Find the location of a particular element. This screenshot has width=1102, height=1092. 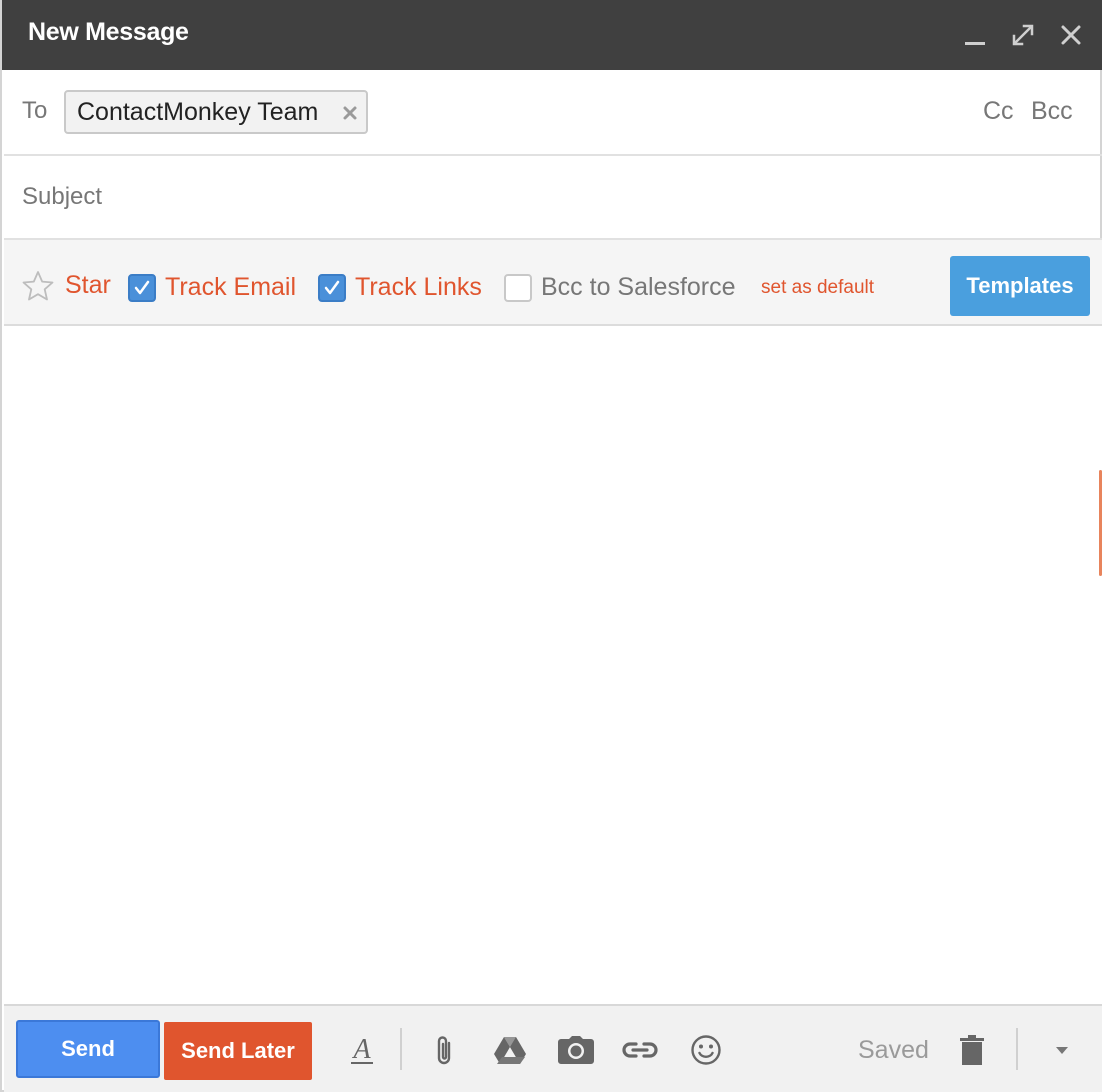

emoji-icon is located at coordinates (706, 1050).